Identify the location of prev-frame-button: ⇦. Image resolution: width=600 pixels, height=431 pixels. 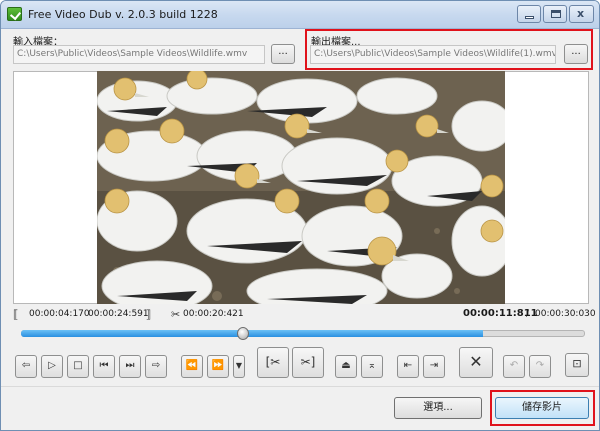
(26, 366).